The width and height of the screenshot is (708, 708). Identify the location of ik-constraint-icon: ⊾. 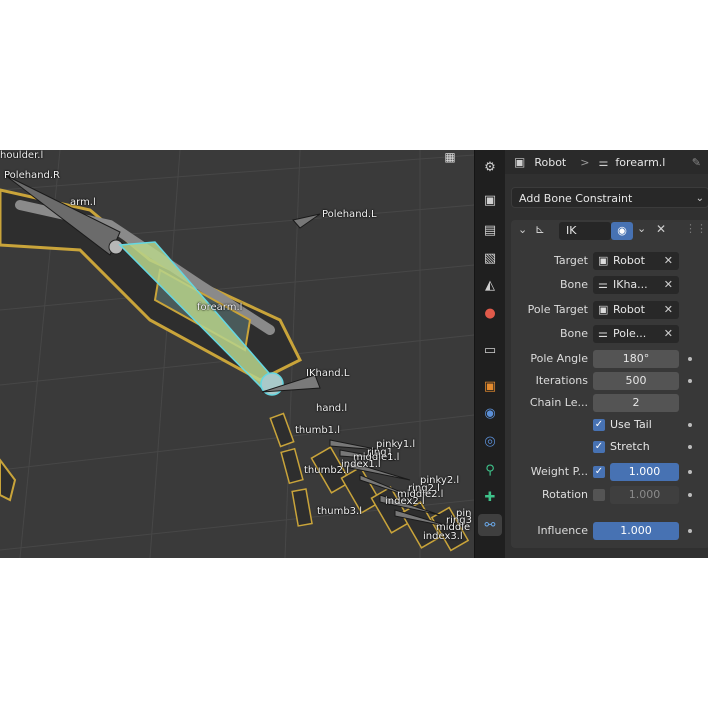
(540, 229).